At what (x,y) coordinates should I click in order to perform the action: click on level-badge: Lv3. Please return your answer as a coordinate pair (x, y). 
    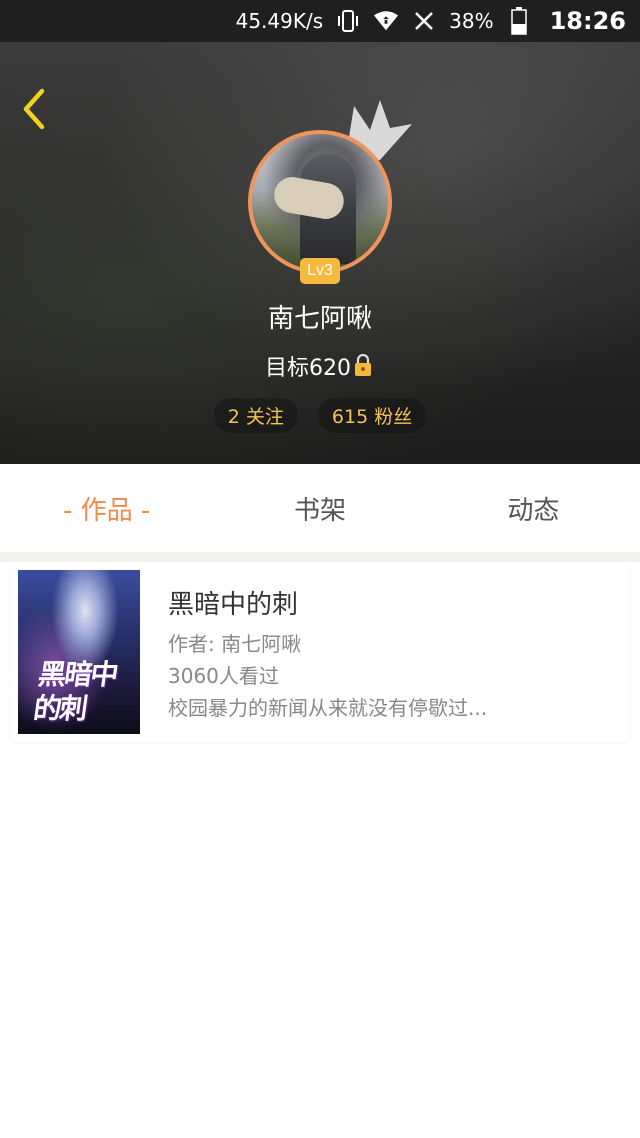
    Looking at the image, I should click on (320, 271).